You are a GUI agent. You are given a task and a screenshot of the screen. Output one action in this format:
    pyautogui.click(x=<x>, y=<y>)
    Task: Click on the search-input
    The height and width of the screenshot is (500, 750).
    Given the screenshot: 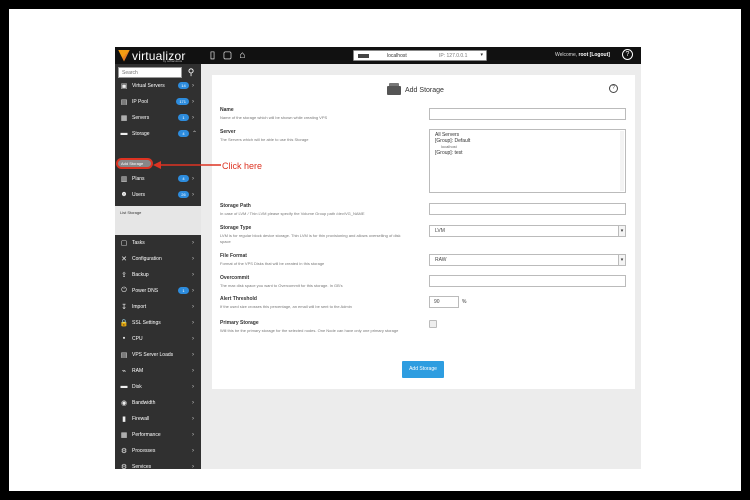 What is the action you would take?
    pyautogui.click(x=150, y=72)
    